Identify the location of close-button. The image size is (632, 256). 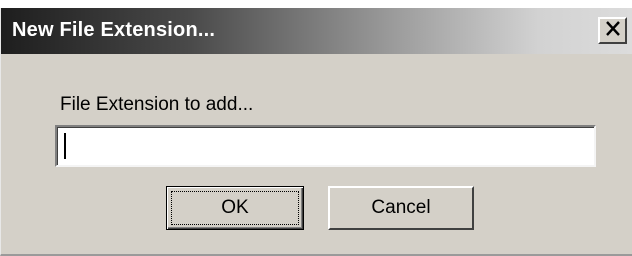
(612, 30).